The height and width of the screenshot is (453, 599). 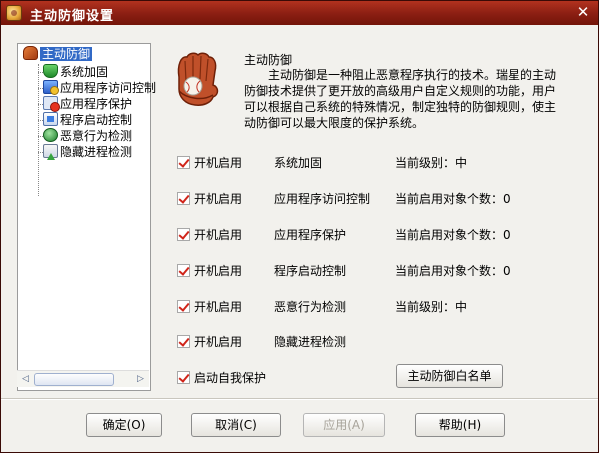 What do you see at coordinates (84, 72) in the screenshot?
I see `tree-item-label: 系统加固` at bounding box center [84, 72].